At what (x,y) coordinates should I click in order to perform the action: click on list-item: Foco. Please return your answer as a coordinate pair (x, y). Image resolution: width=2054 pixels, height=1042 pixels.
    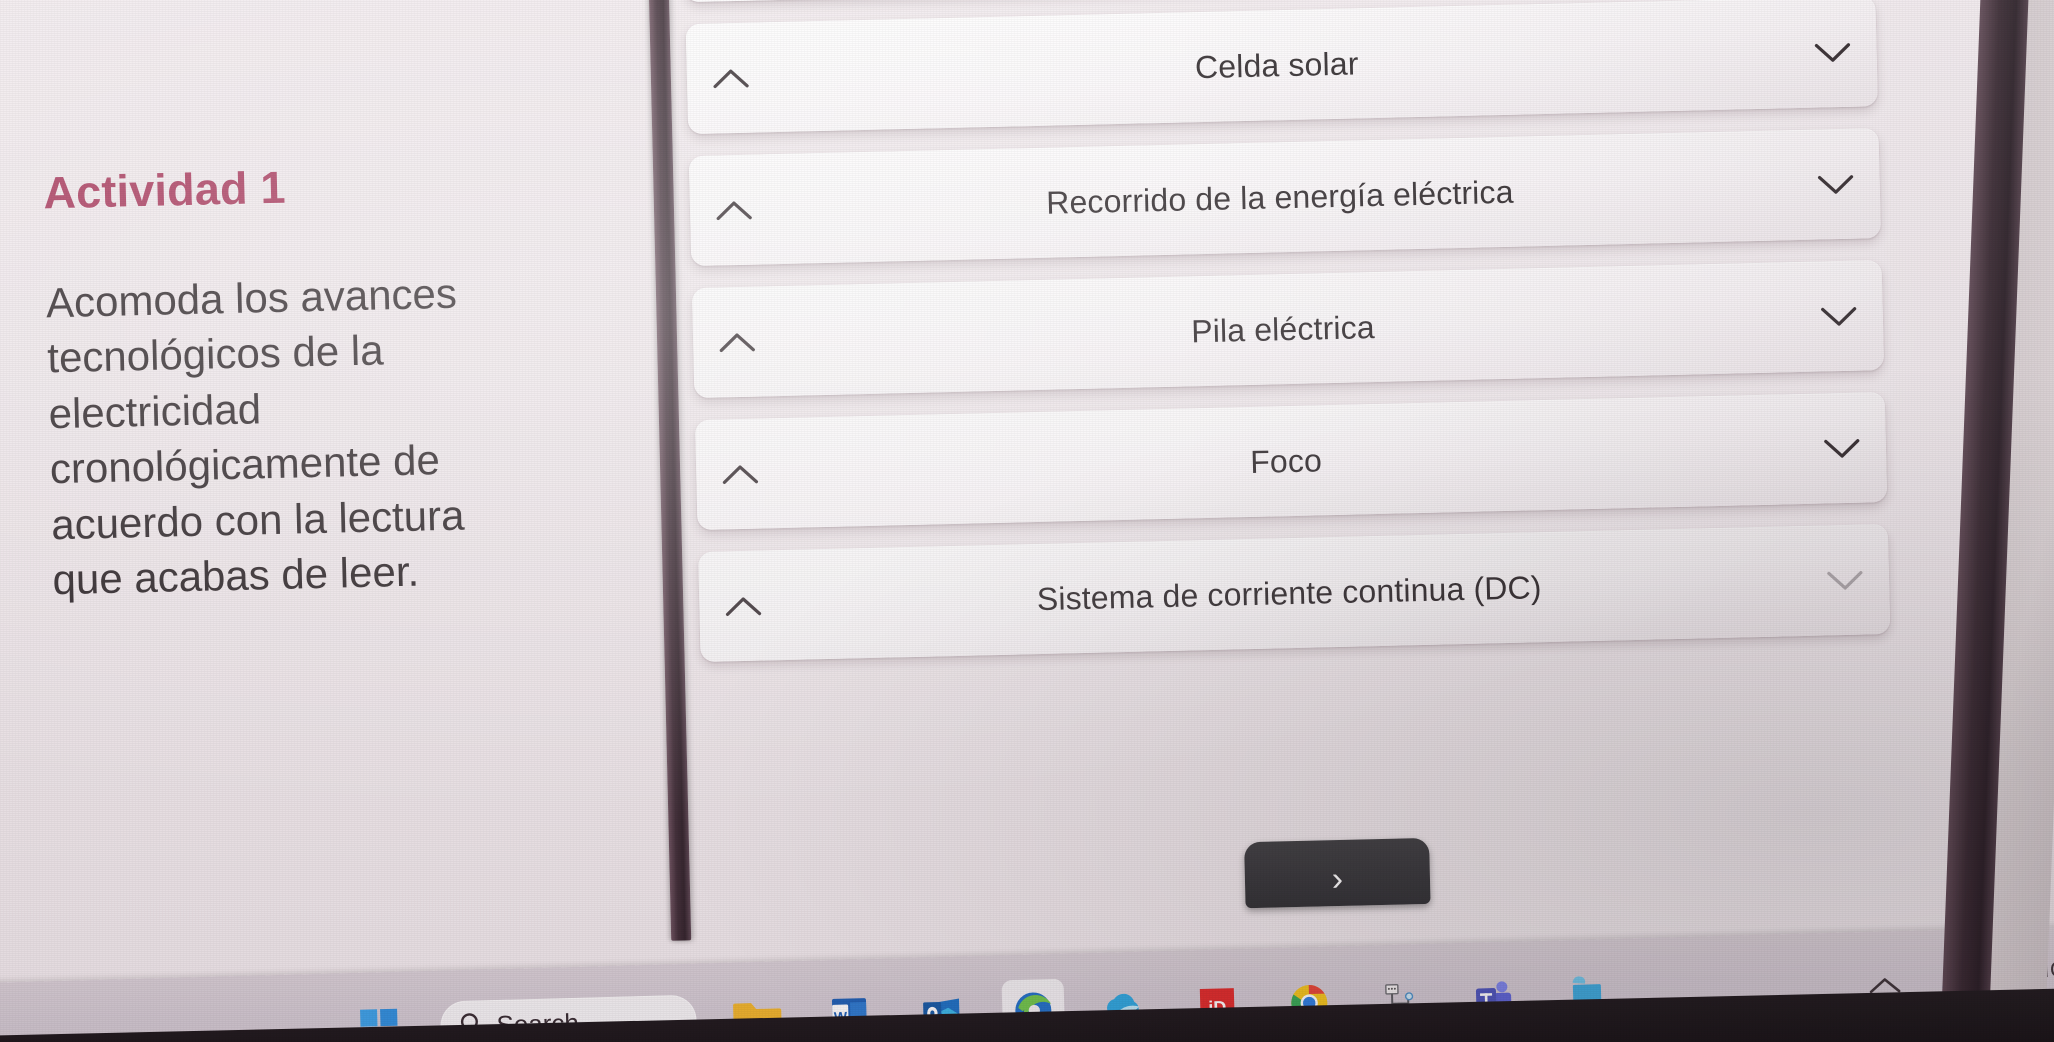
    Looking at the image, I should click on (1291, 461).